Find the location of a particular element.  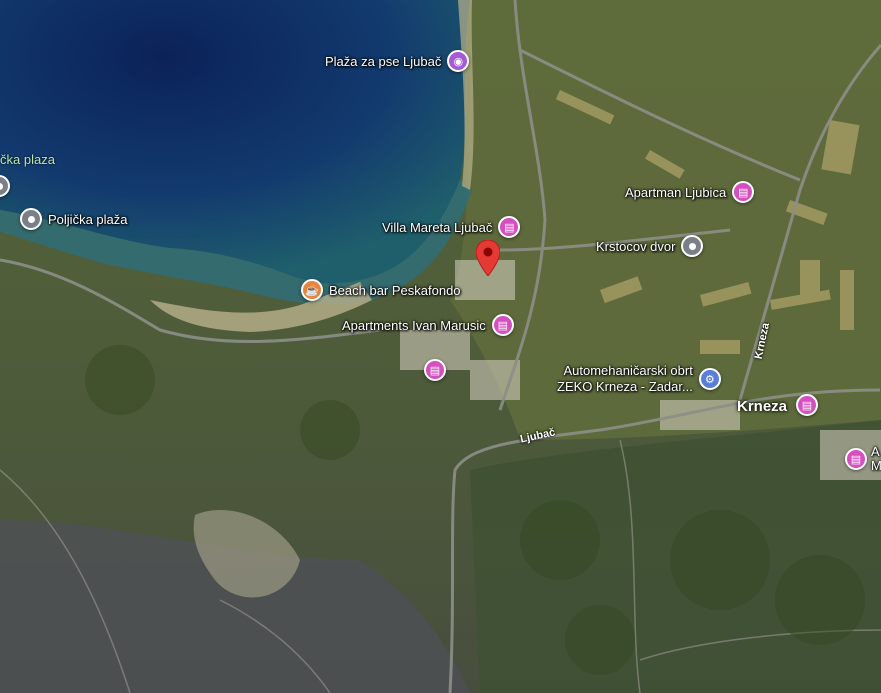

poi-label: Poljička plaža is located at coordinates (88, 219).